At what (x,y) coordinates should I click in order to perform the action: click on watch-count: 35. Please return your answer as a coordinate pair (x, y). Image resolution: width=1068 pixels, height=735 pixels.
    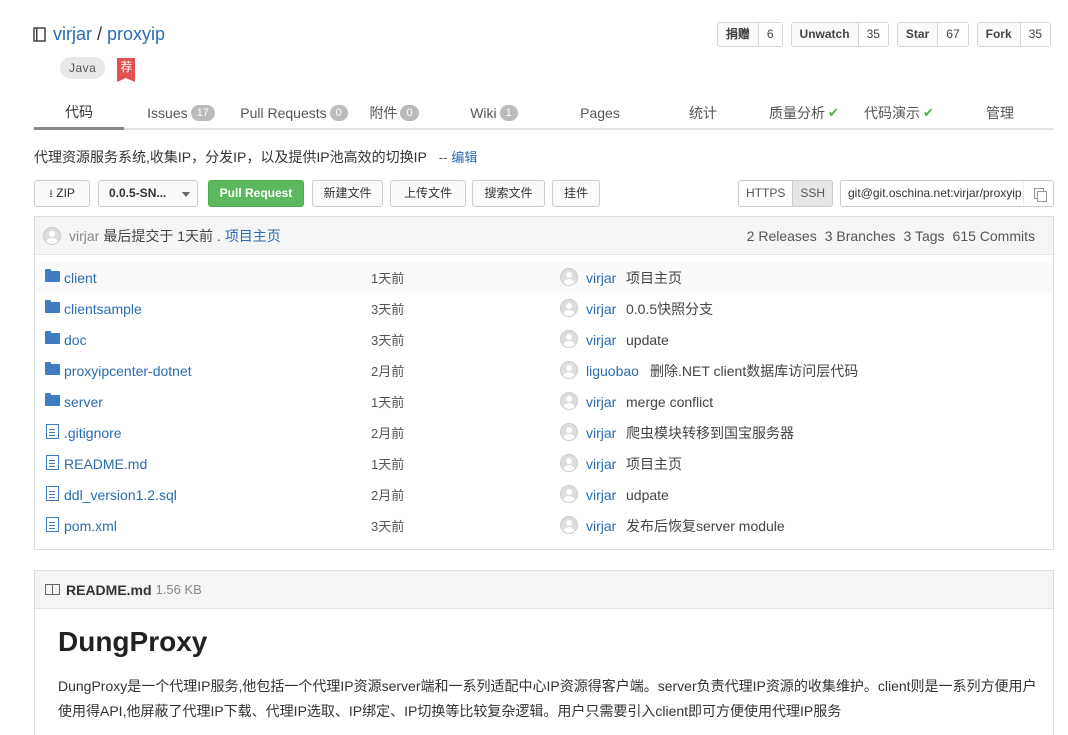
    Looking at the image, I should click on (873, 34).